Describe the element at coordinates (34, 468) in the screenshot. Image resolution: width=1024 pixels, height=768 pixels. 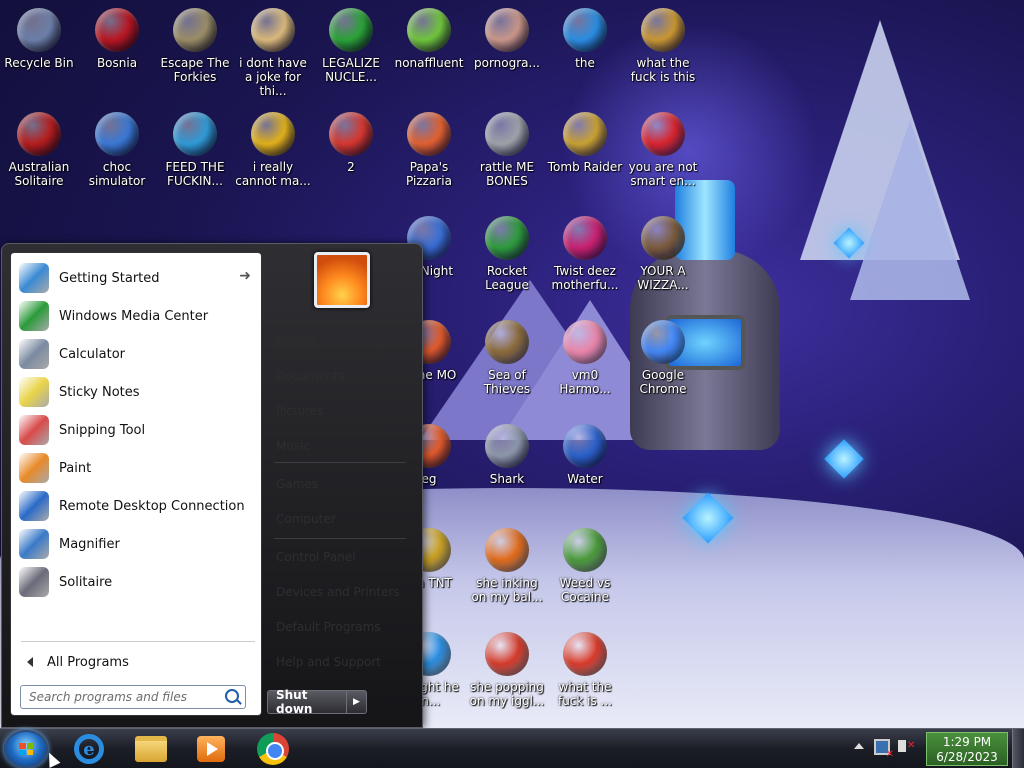
I see `paint-icon` at that location.